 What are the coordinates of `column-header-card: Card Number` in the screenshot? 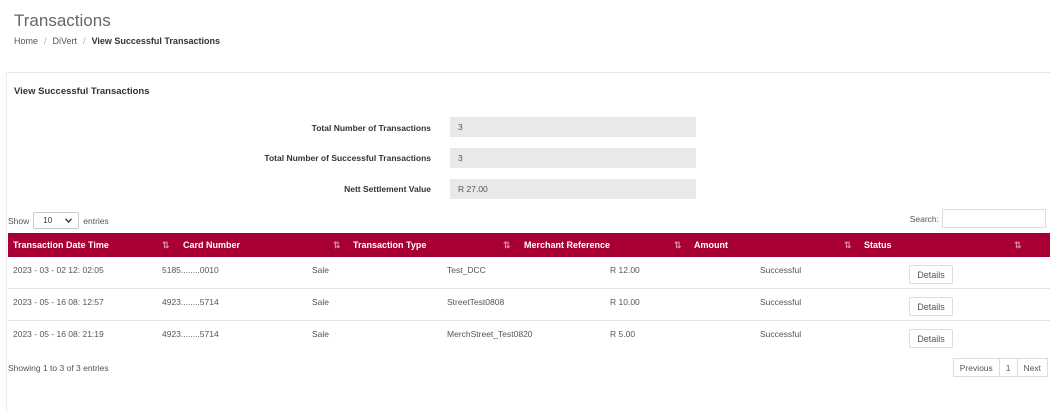 It's located at (211, 245).